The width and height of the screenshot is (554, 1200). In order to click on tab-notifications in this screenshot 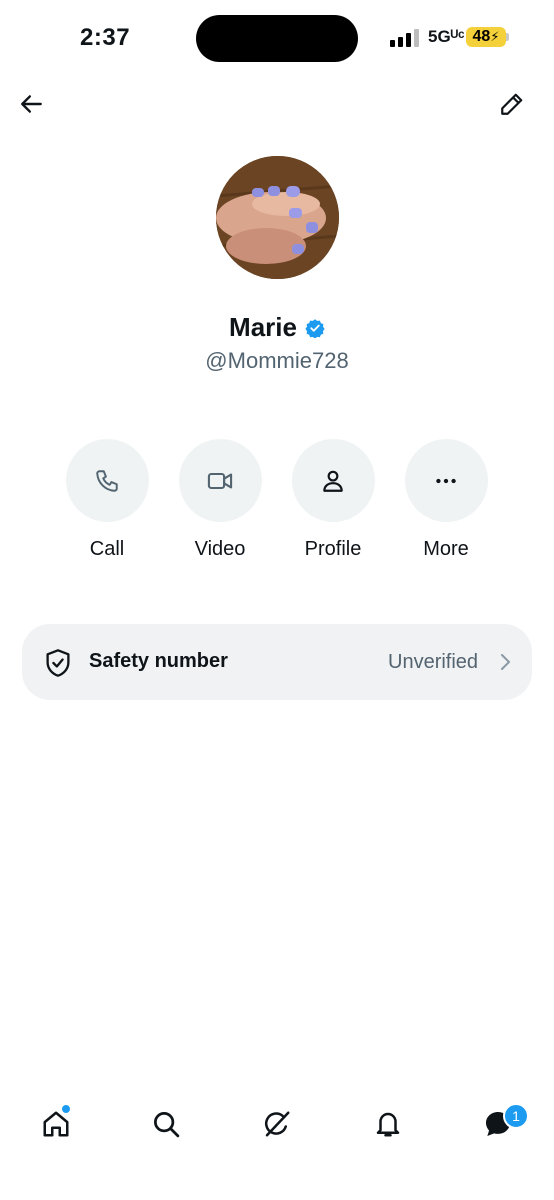, I will do `click(388, 1124)`.